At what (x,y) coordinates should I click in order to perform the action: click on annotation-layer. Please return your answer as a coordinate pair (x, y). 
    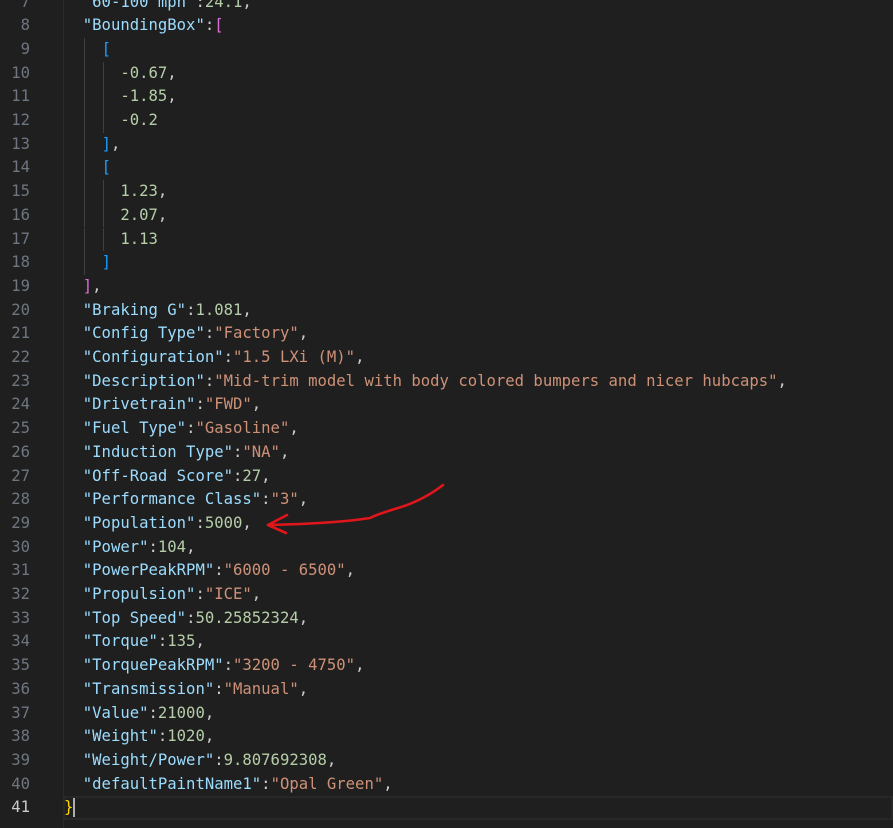
    Looking at the image, I should click on (355, 509).